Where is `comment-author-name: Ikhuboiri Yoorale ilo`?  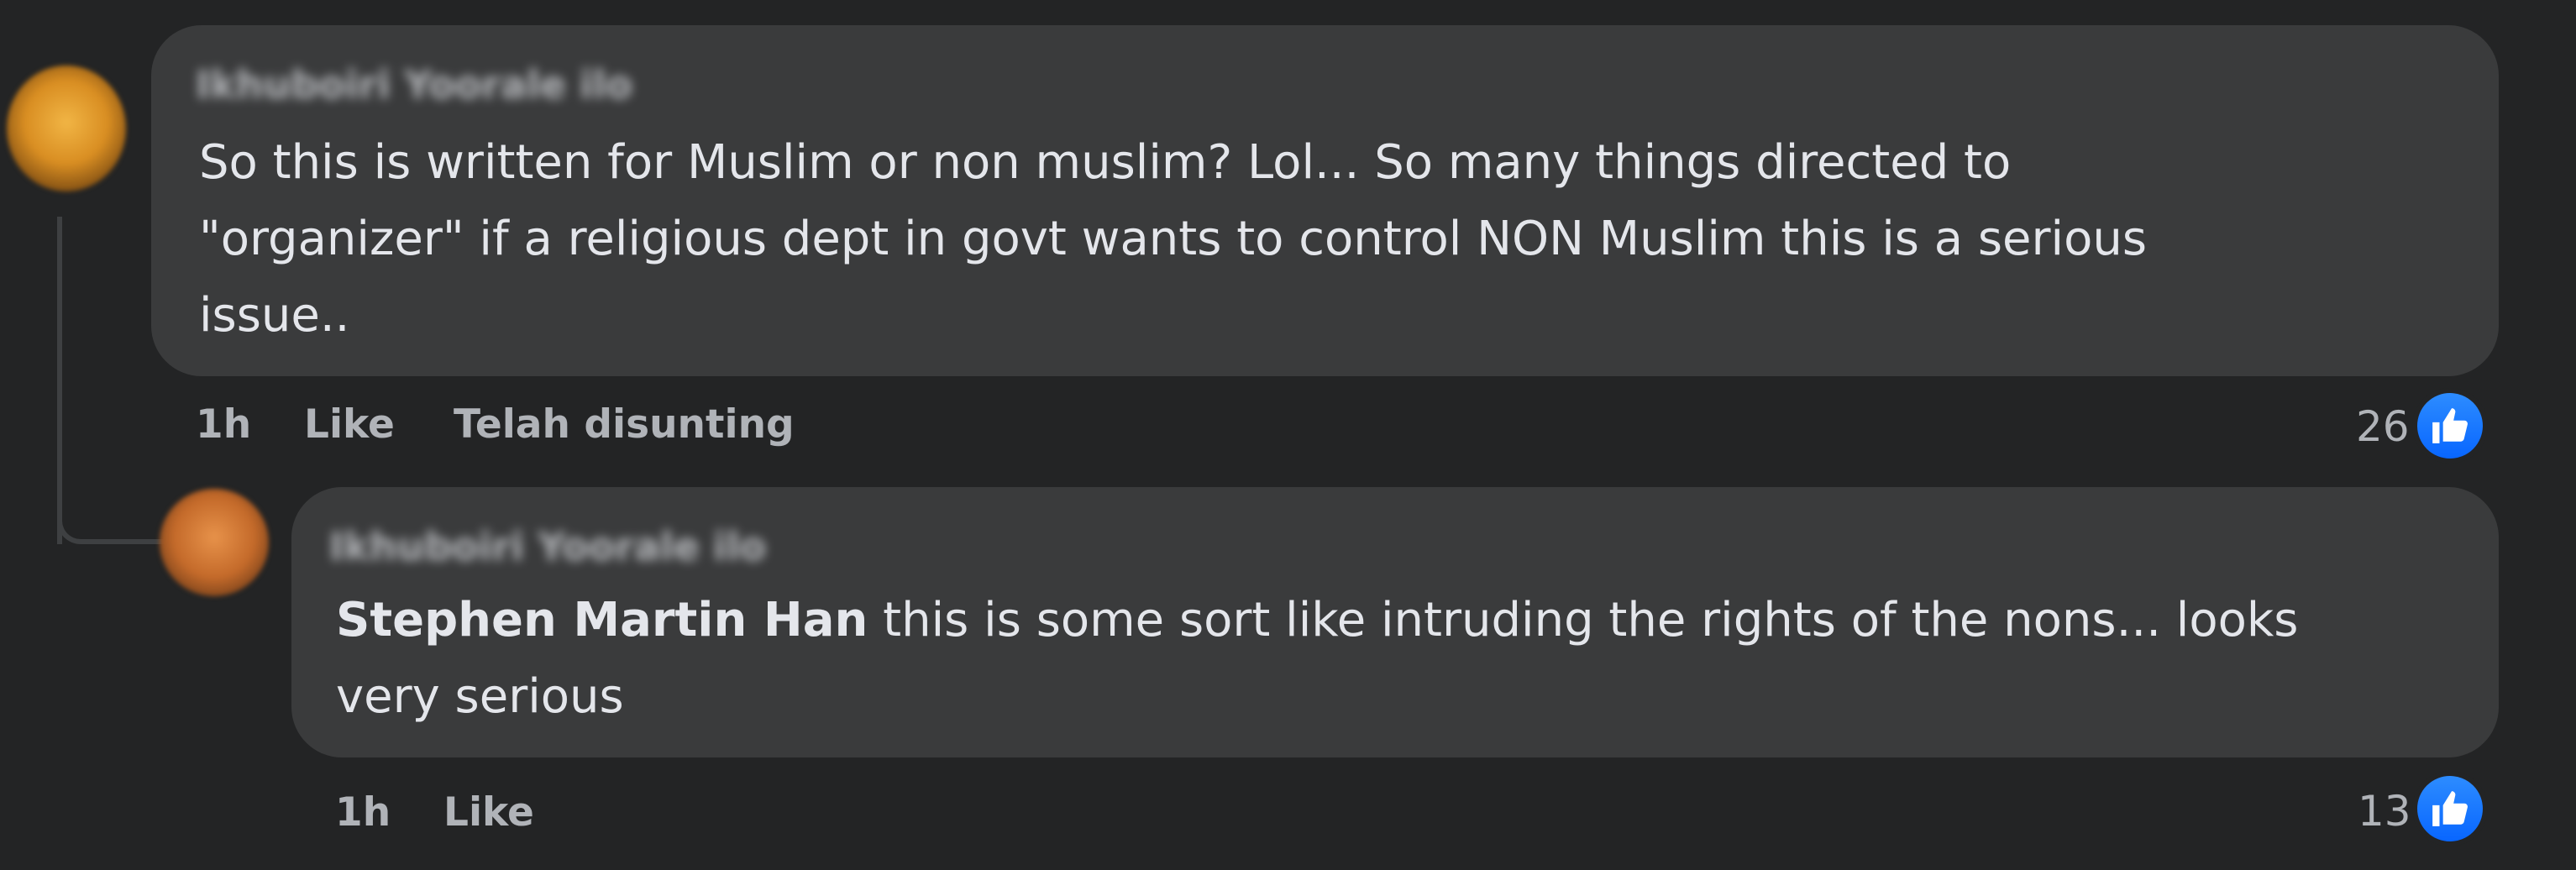 comment-author-name: Ikhuboiri Yoorale ilo is located at coordinates (414, 84).